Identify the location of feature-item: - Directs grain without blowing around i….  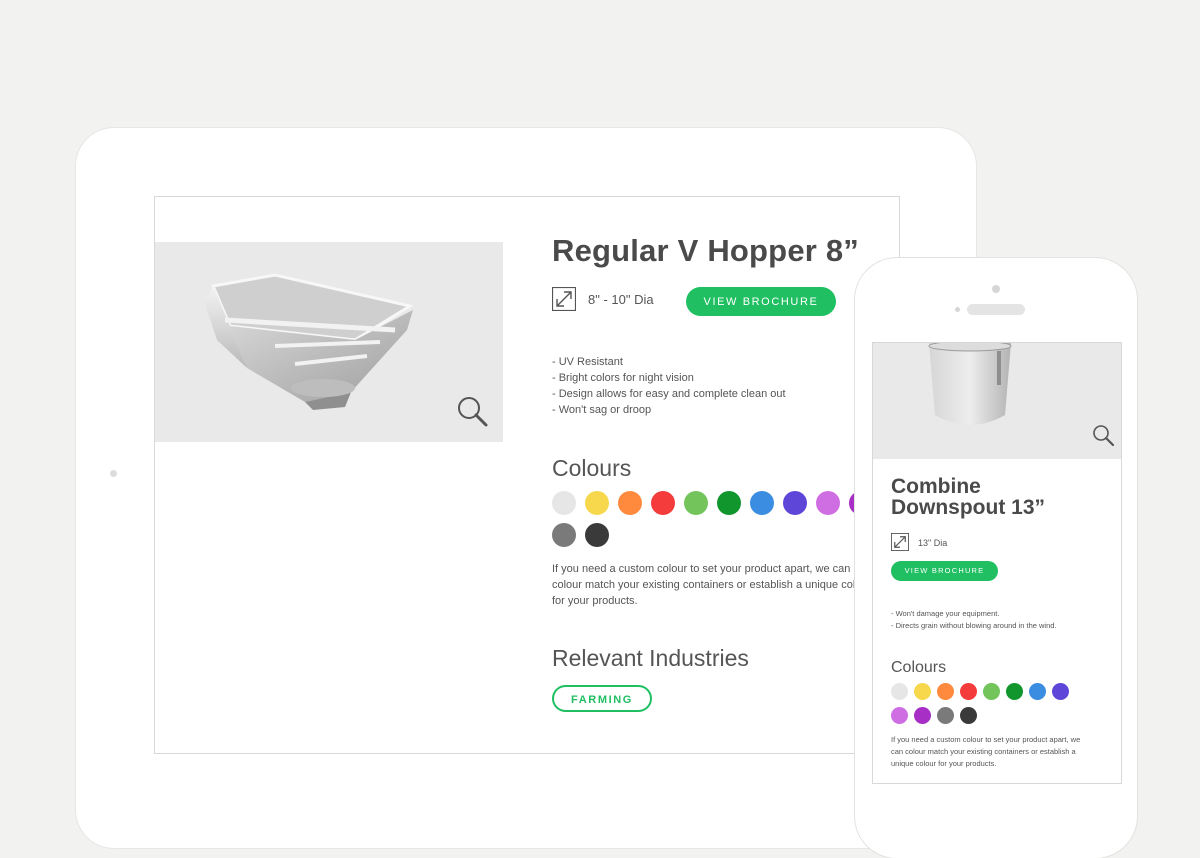
(974, 625).